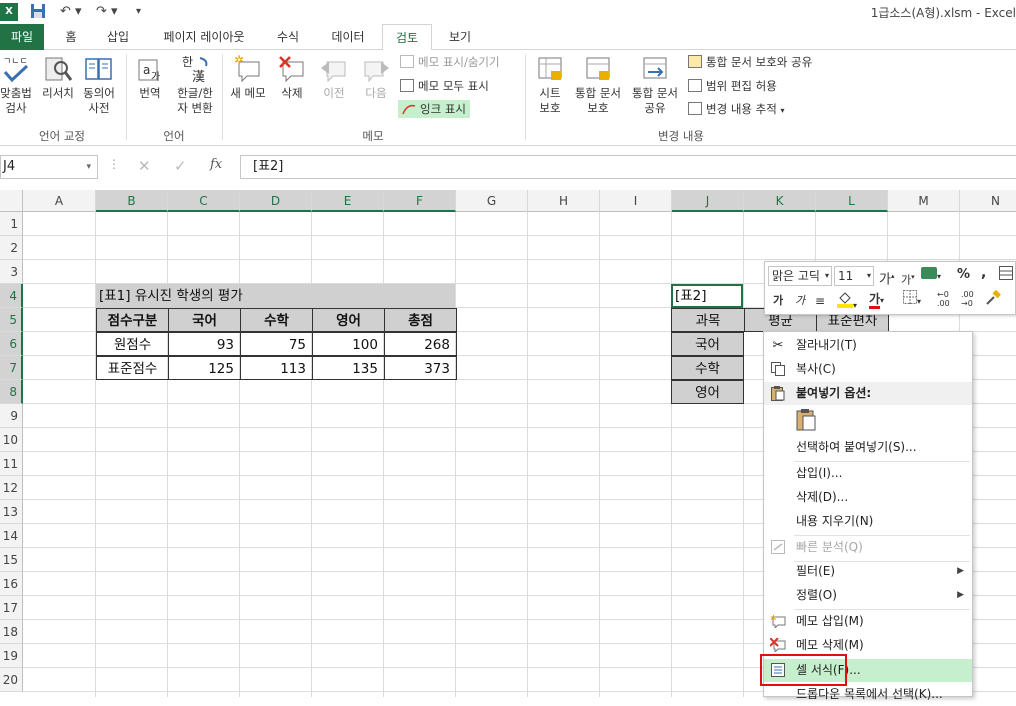 The width and height of the screenshot is (1016, 706). What do you see at coordinates (847, 302) in the screenshot?
I see `fill-color-button: ▾` at bounding box center [847, 302].